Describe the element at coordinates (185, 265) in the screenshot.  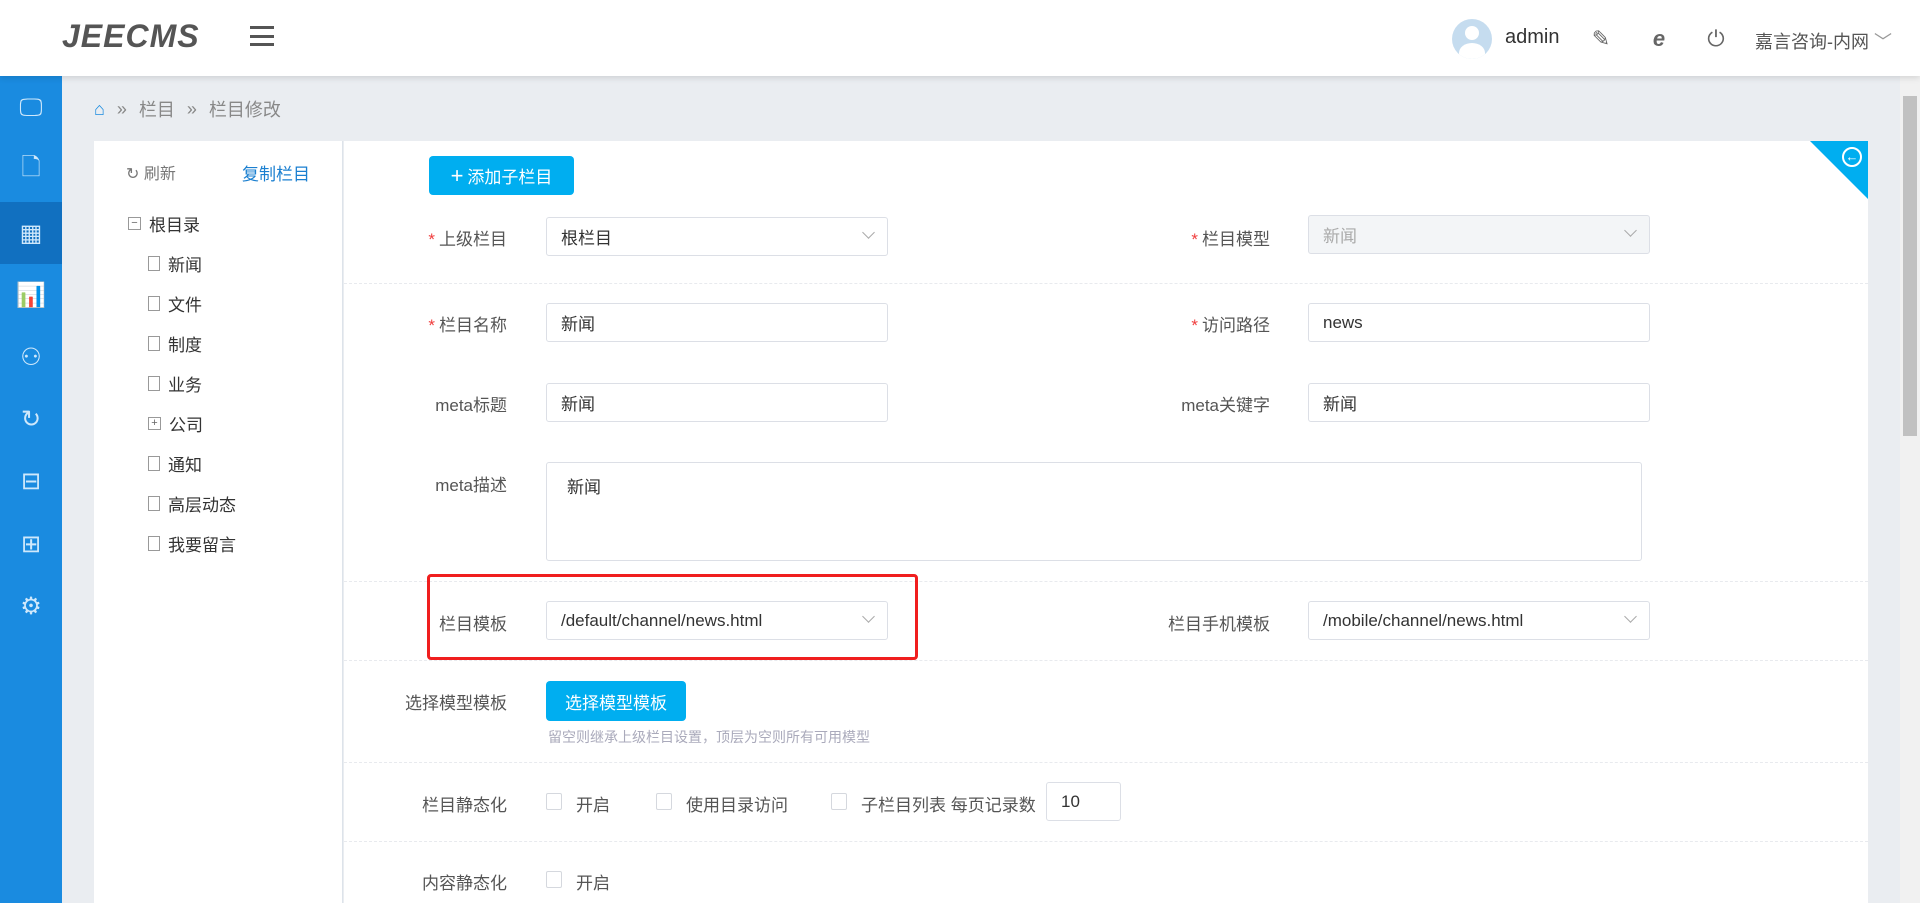
I see `tree-label: 新闻` at that location.